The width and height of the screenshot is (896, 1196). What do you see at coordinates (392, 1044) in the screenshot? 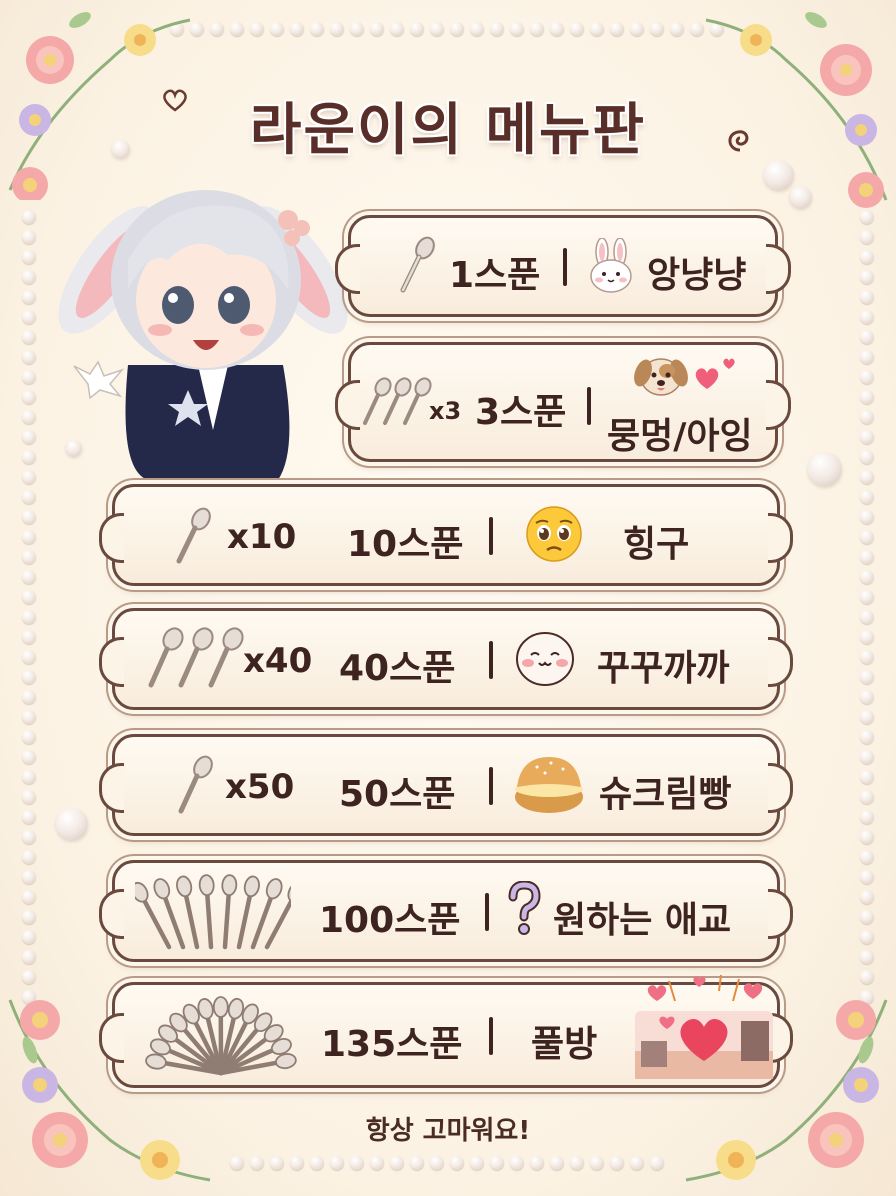
I see `spoon-count: 135스푼` at bounding box center [392, 1044].